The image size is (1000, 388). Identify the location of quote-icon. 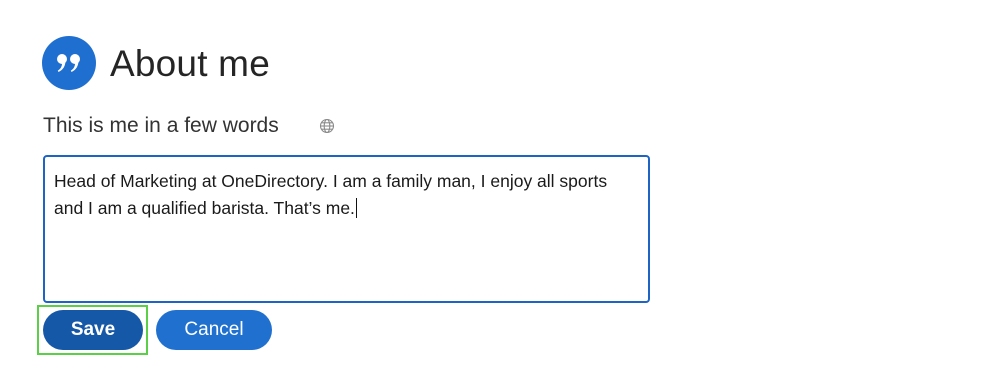
(69, 63).